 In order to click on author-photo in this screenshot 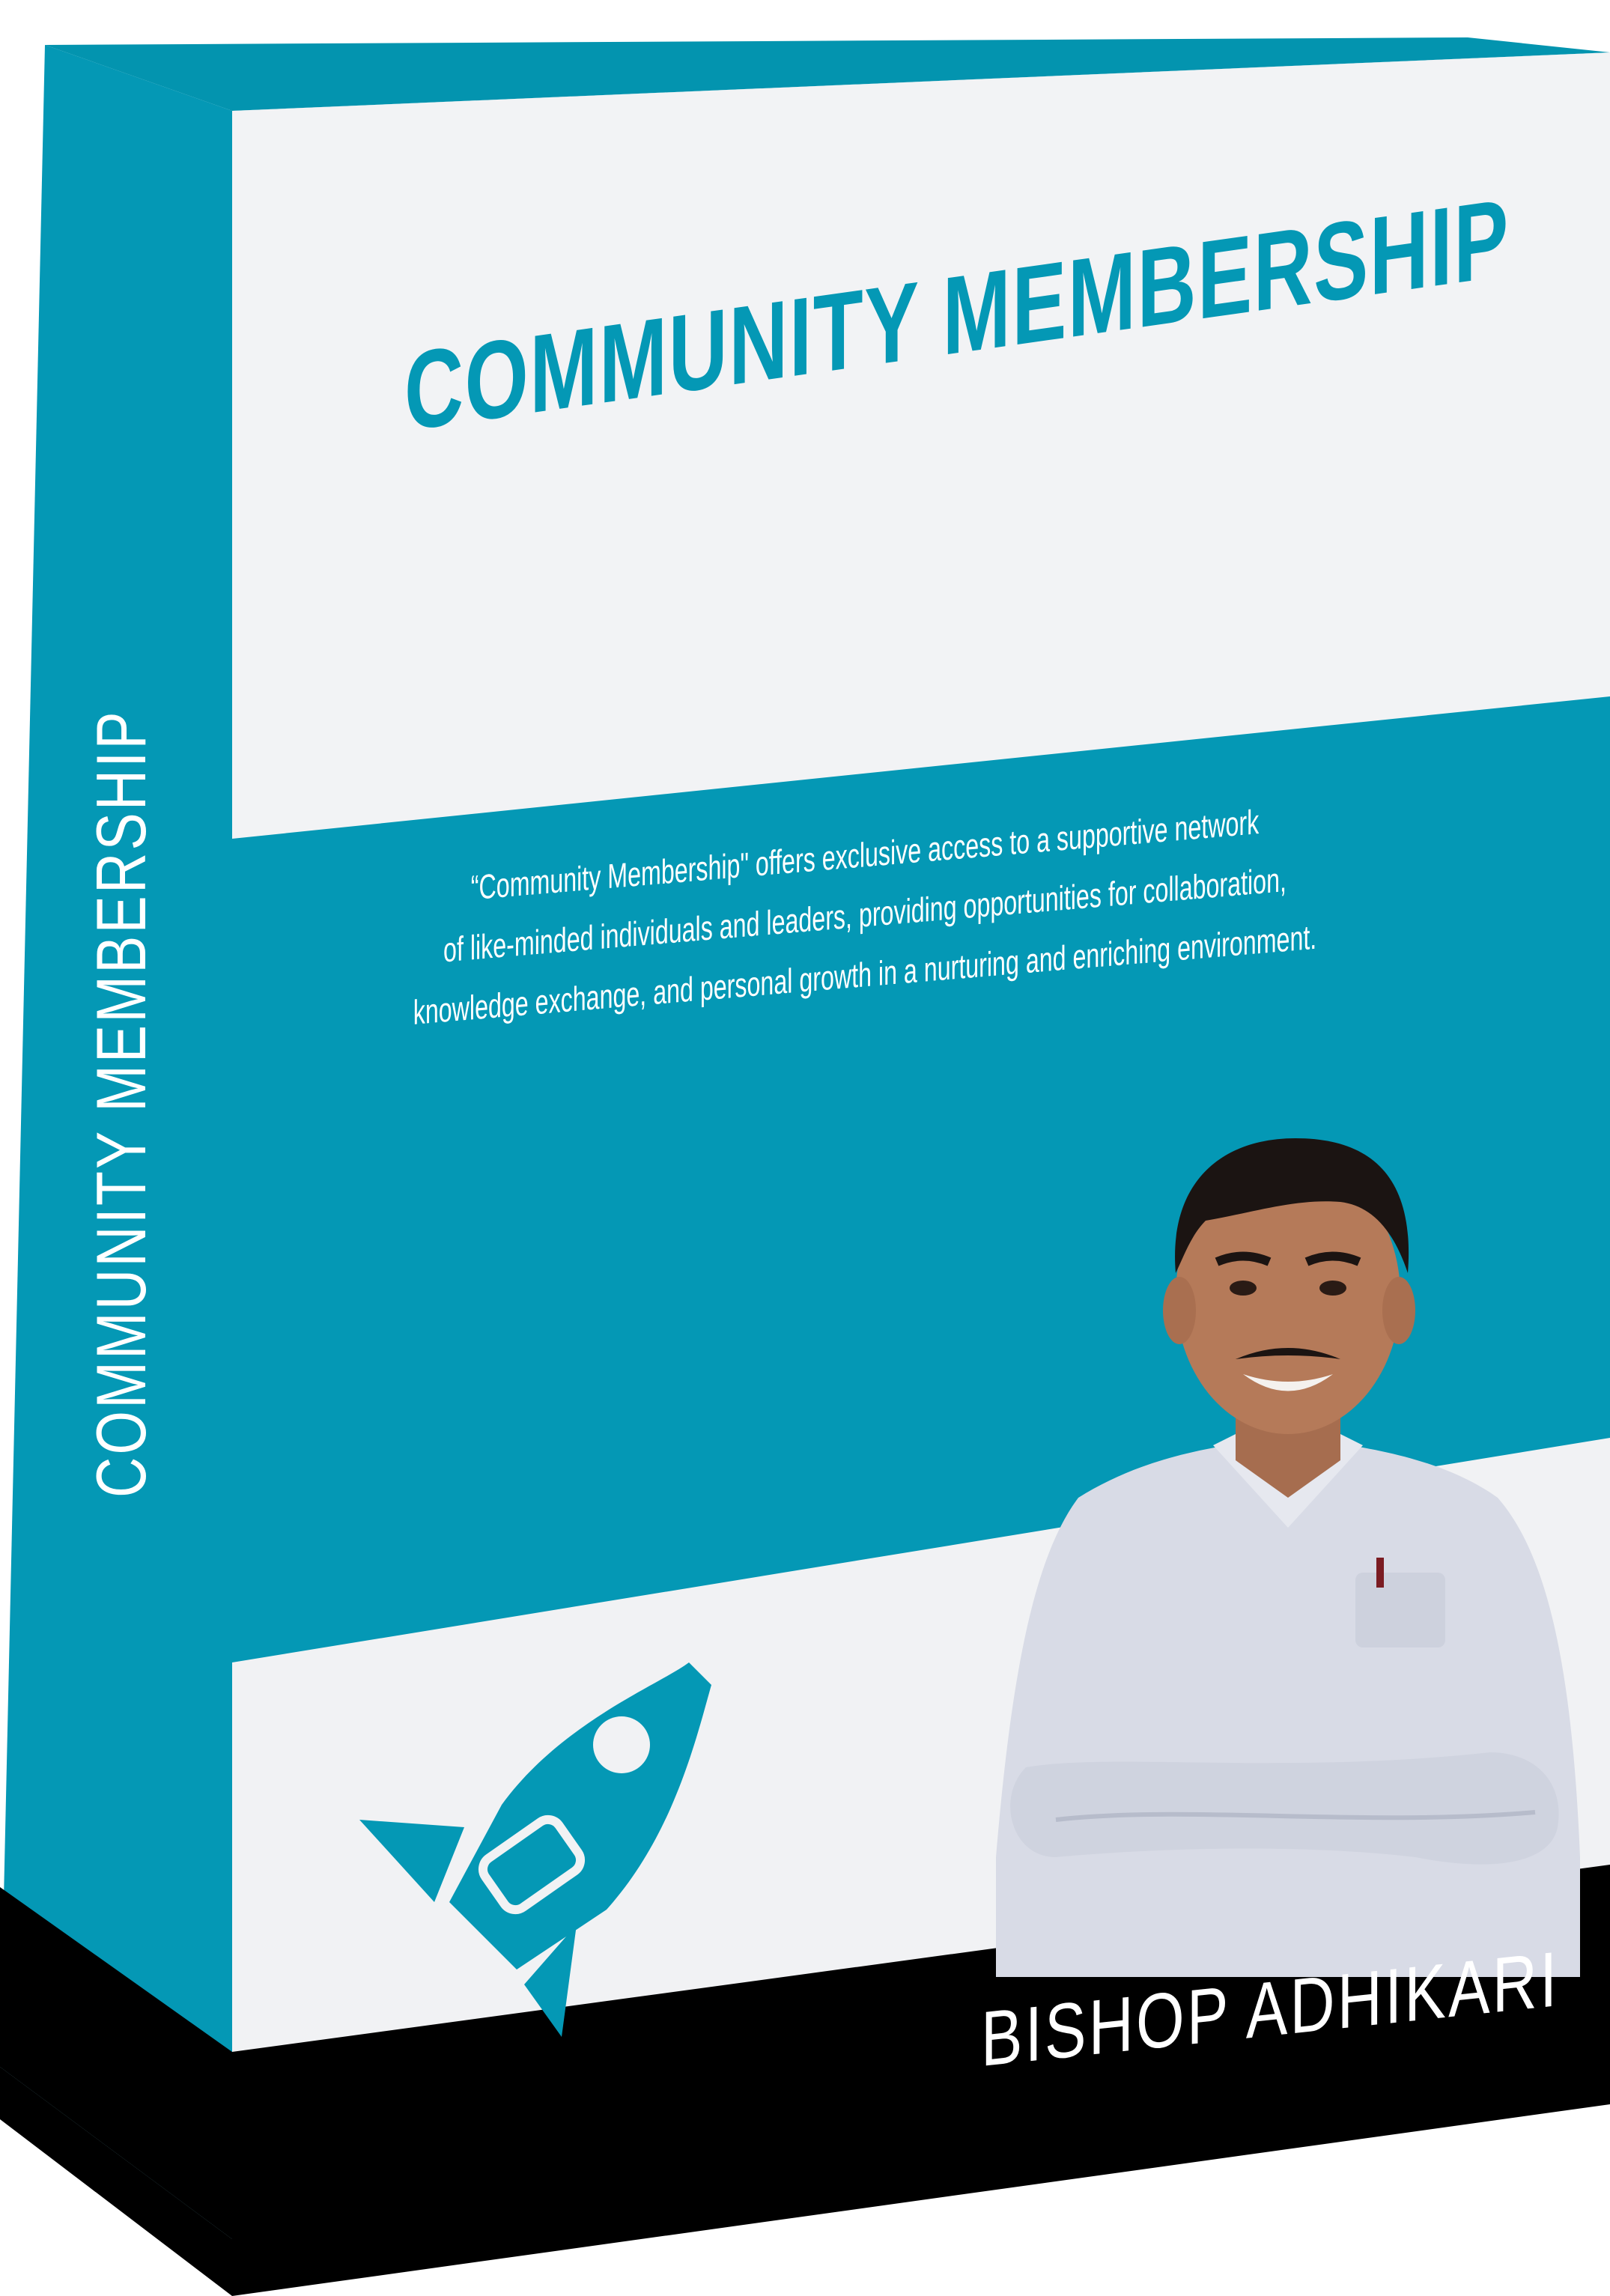, I will do `click(1288, 1557)`.